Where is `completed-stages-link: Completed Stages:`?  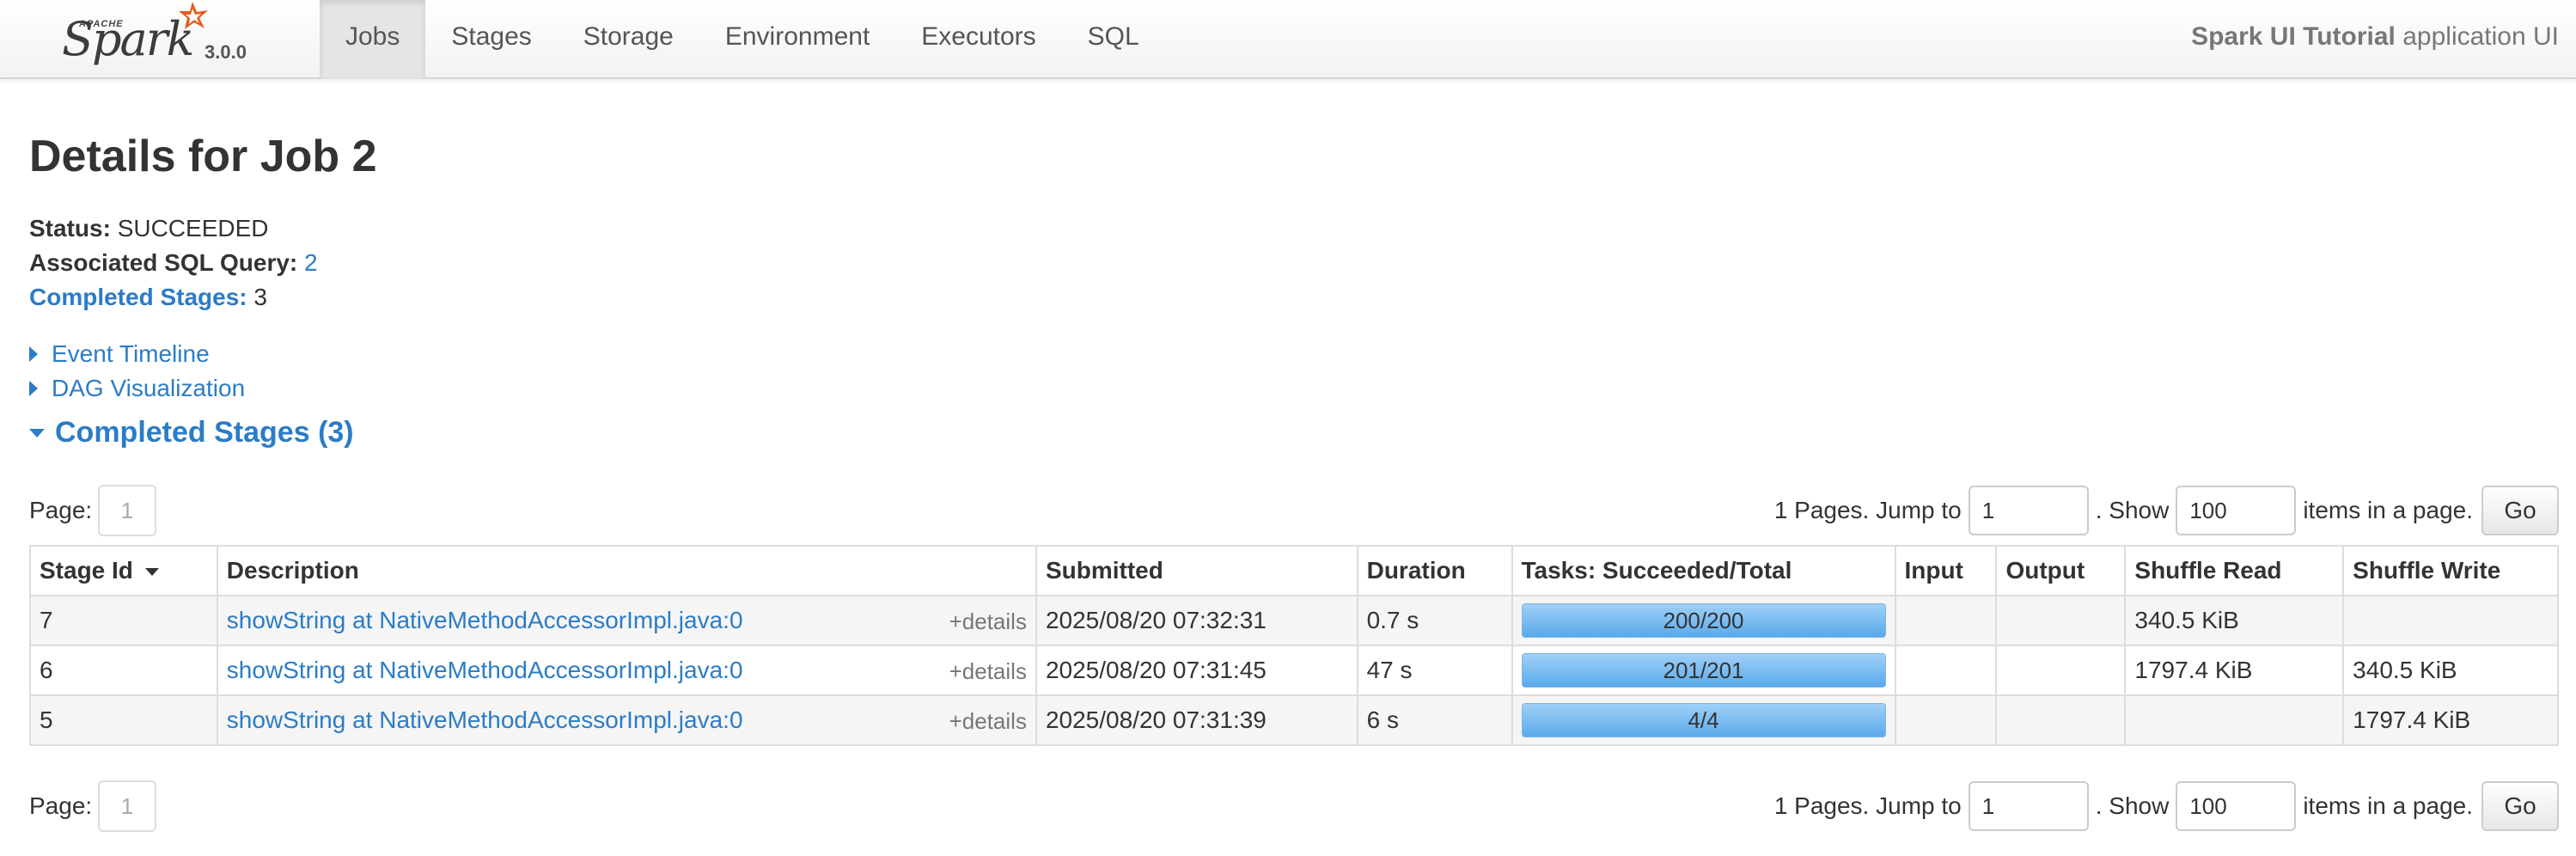 completed-stages-link: Completed Stages: is located at coordinates (138, 297).